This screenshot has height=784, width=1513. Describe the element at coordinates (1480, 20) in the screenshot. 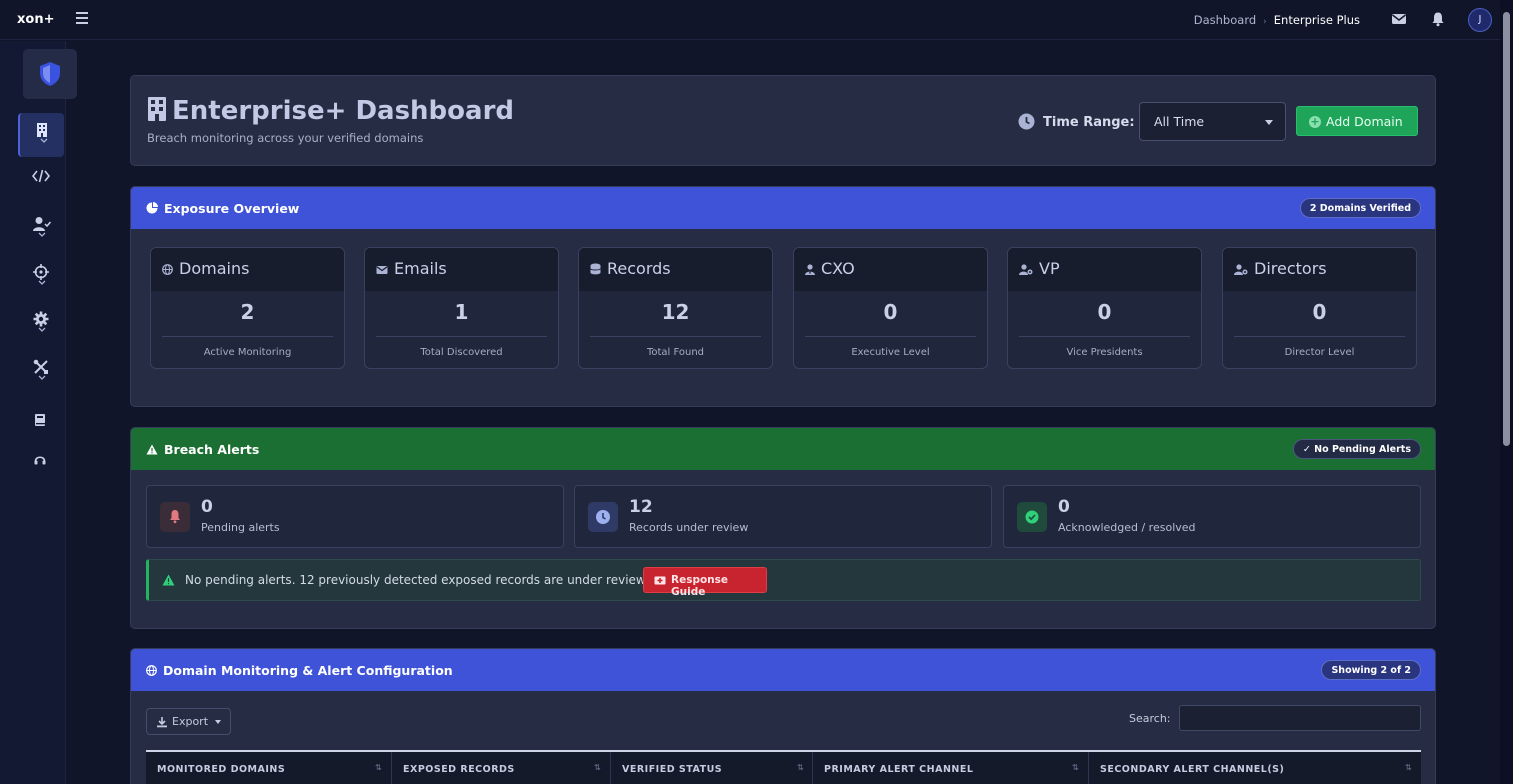

I see `avatar: J` at that location.